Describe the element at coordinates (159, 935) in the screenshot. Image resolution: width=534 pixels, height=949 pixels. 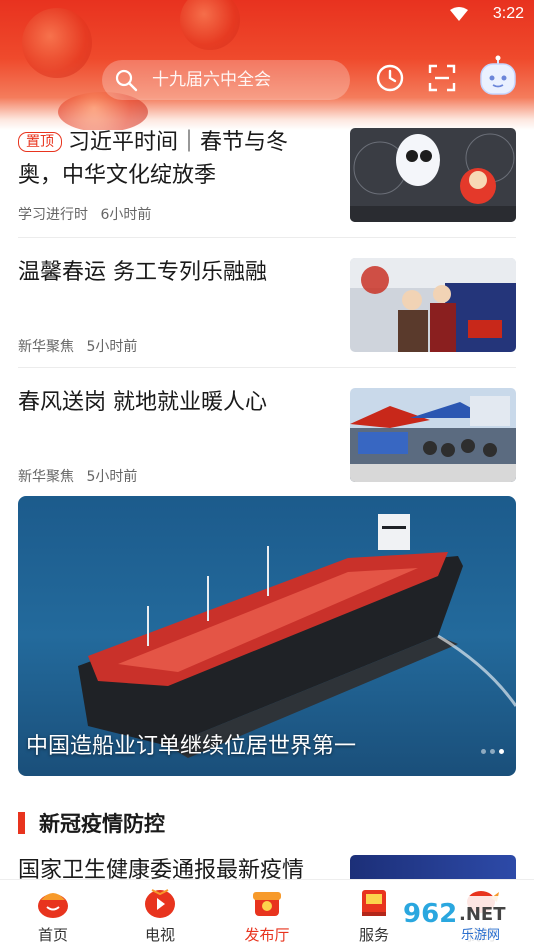
I see `nav-label: 电视` at that location.